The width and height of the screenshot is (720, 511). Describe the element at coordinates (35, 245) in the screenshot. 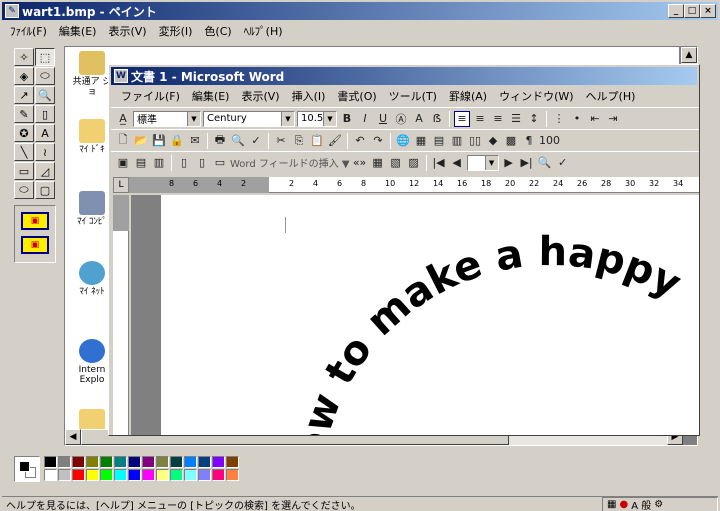

I see `transparent-option-icon: ▣` at that location.